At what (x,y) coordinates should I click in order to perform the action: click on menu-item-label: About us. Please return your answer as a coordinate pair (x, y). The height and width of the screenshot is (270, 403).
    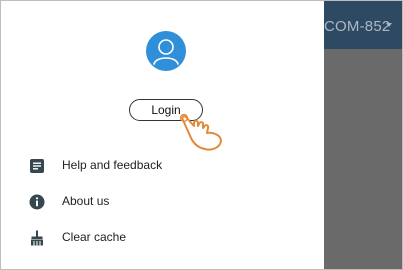
    Looking at the image, I should click on (86, 201).